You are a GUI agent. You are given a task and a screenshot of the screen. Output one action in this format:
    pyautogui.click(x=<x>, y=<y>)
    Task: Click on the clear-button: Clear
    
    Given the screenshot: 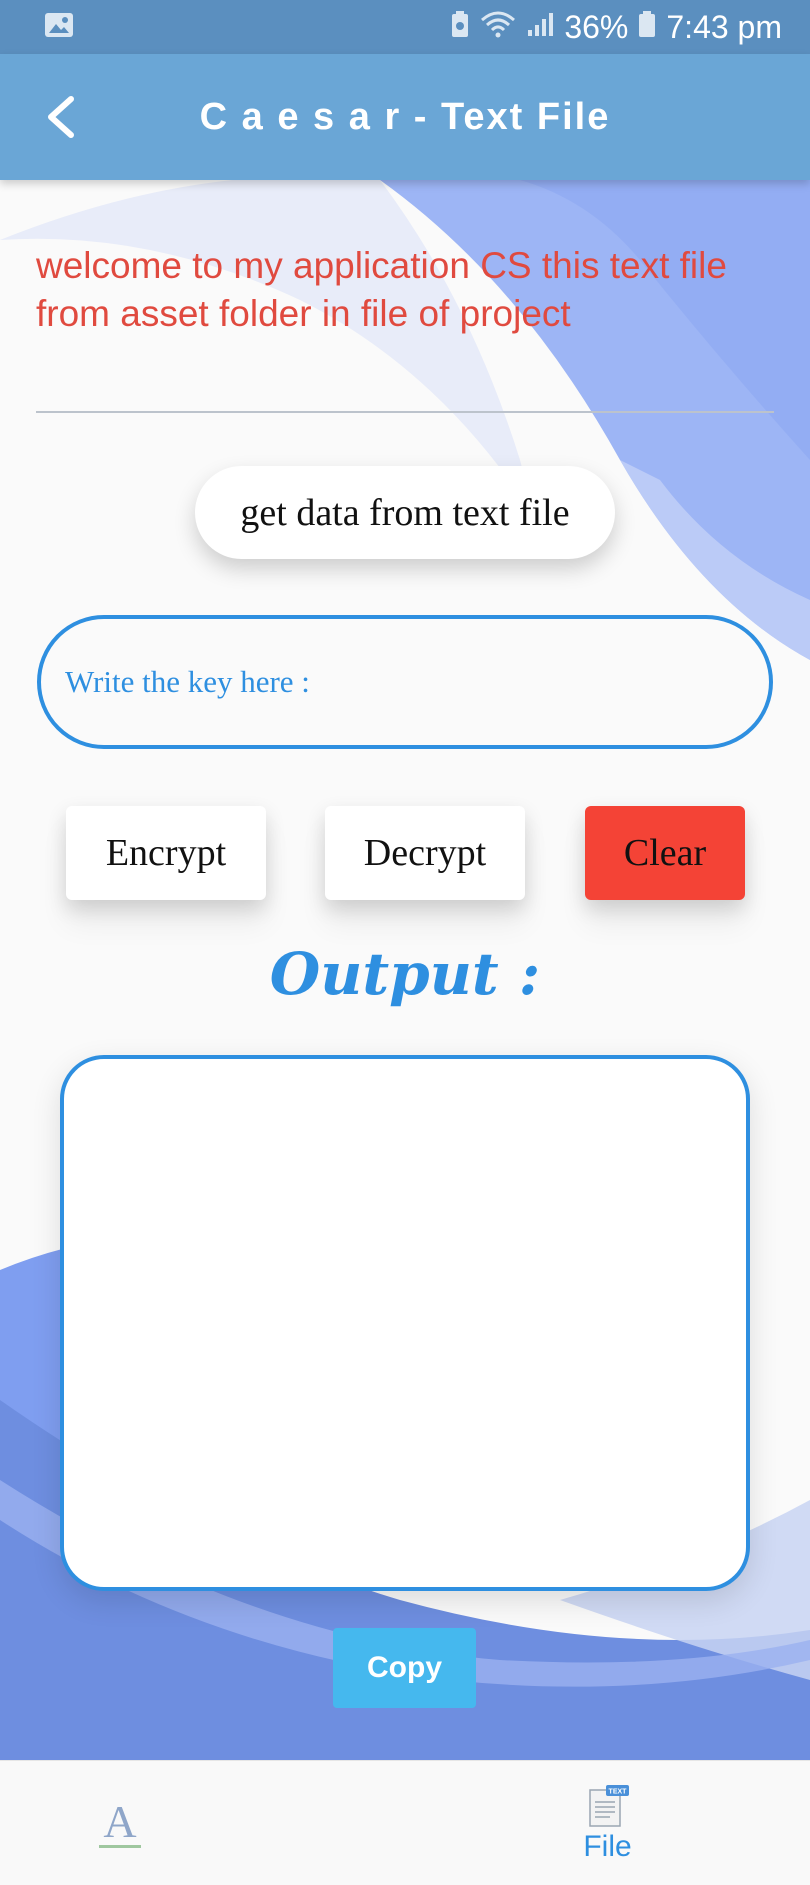 What is the action you would take?
    pyautogui.click(x=665, y=853)
    